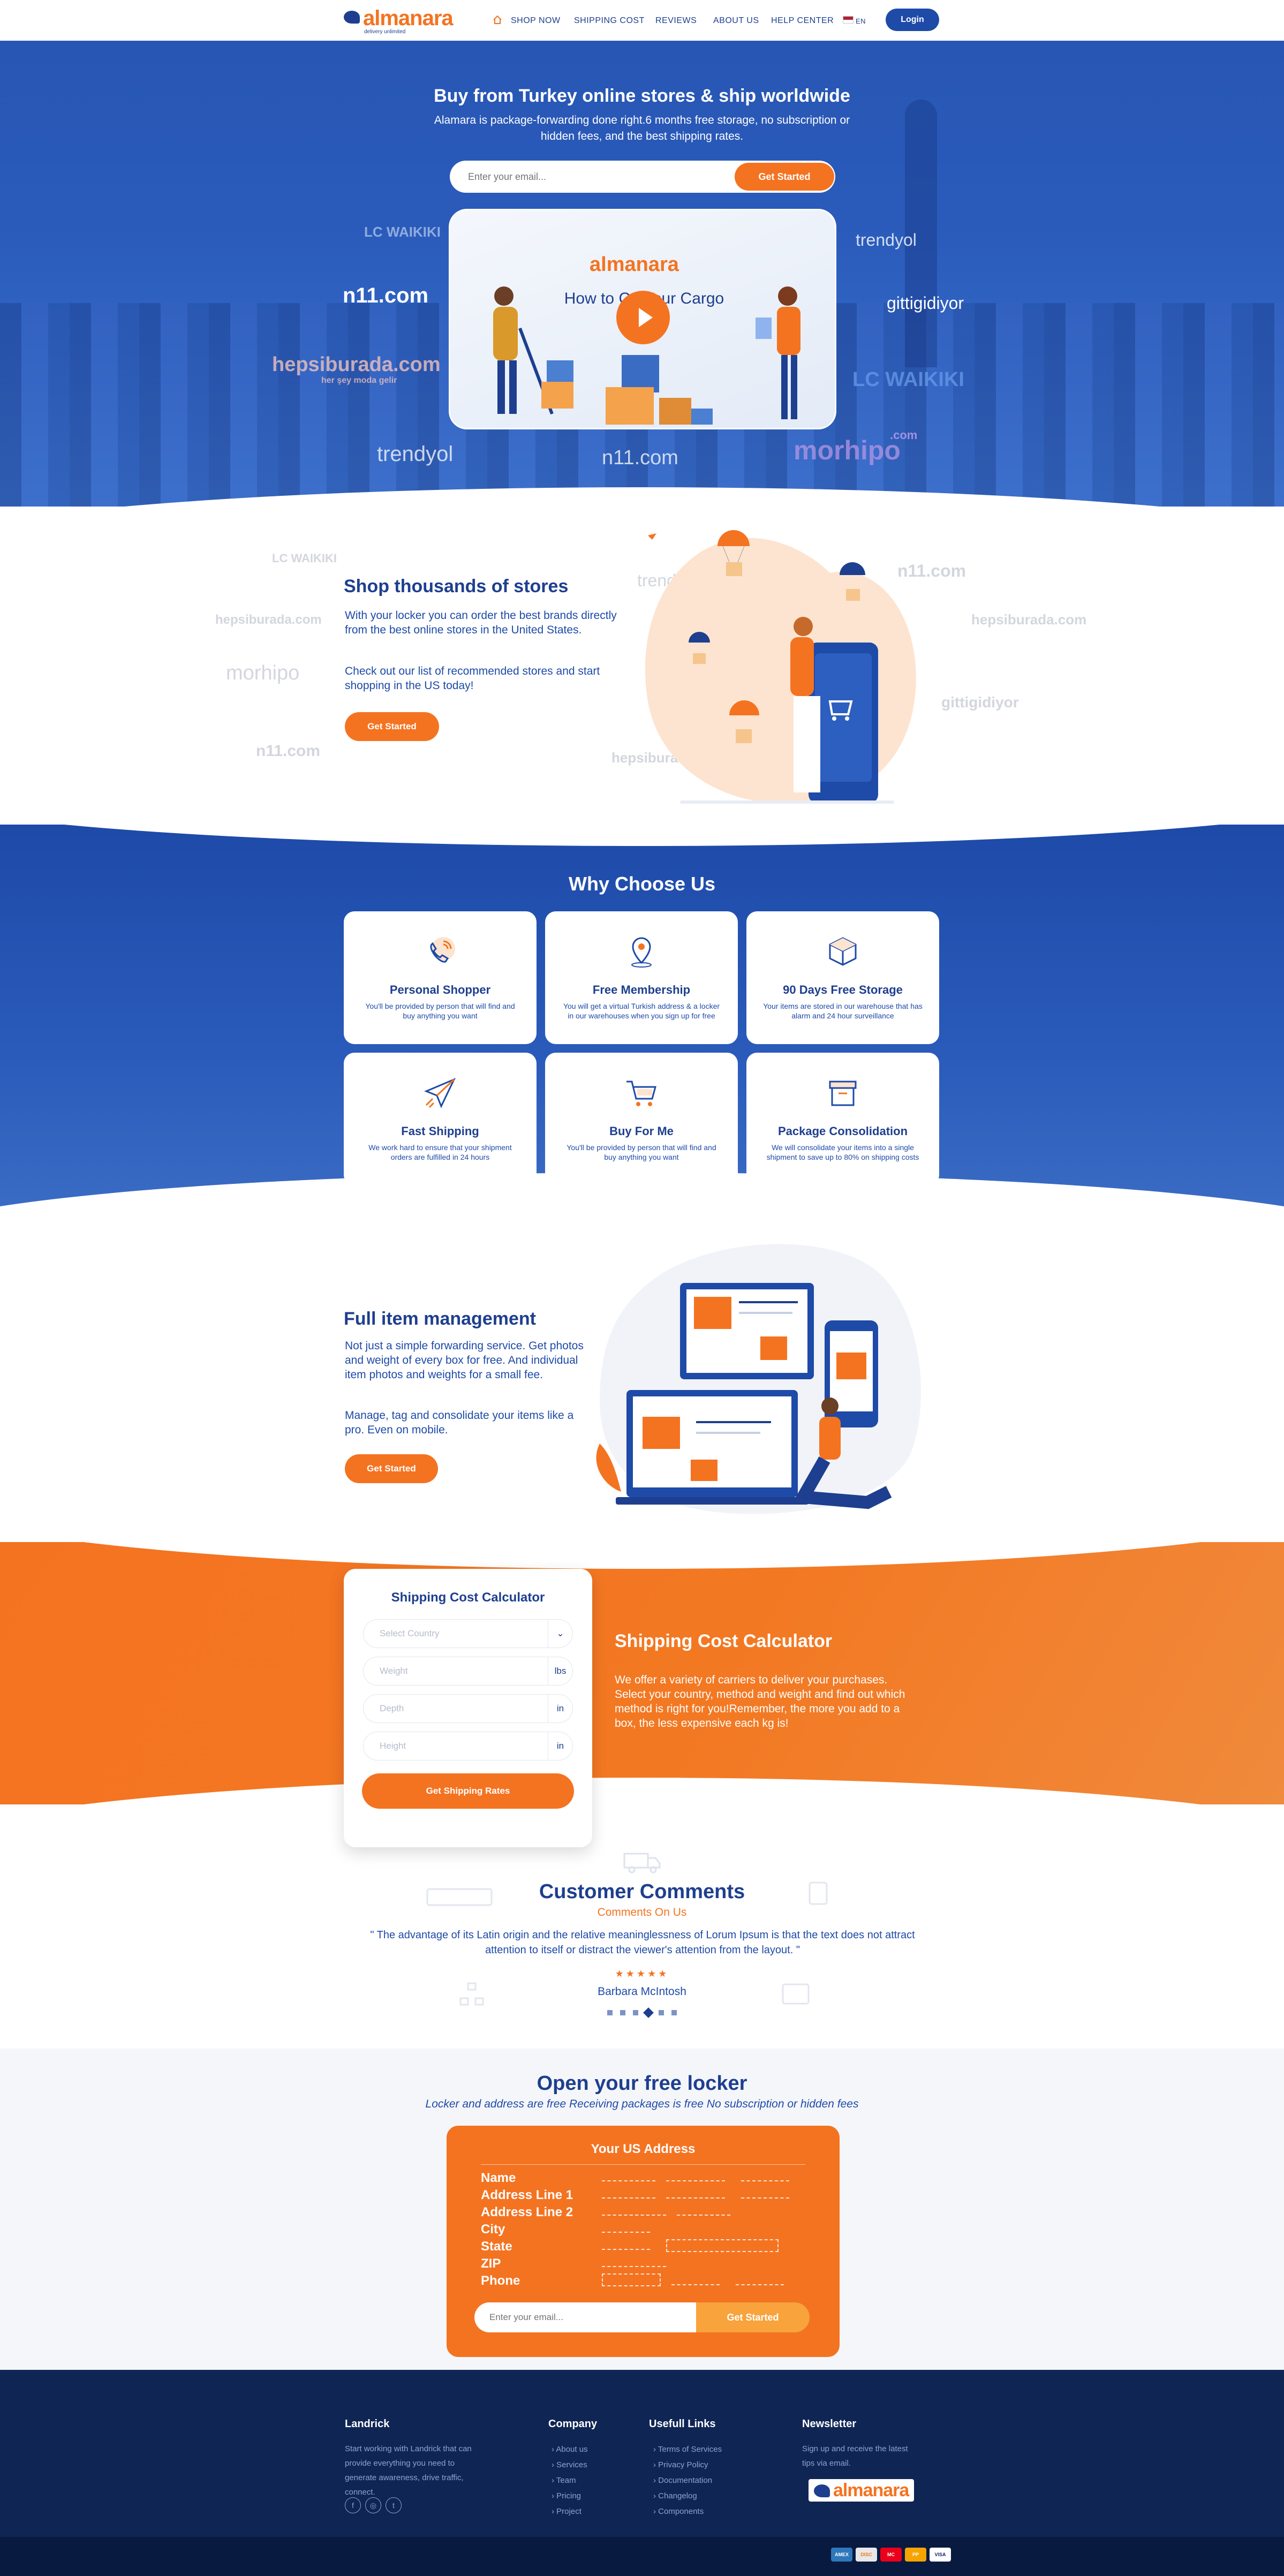  What do you see at coordinates (642, 884) in the screenshot?
I see `why-title: Why Choose Us` at bounding box center [642, 884].